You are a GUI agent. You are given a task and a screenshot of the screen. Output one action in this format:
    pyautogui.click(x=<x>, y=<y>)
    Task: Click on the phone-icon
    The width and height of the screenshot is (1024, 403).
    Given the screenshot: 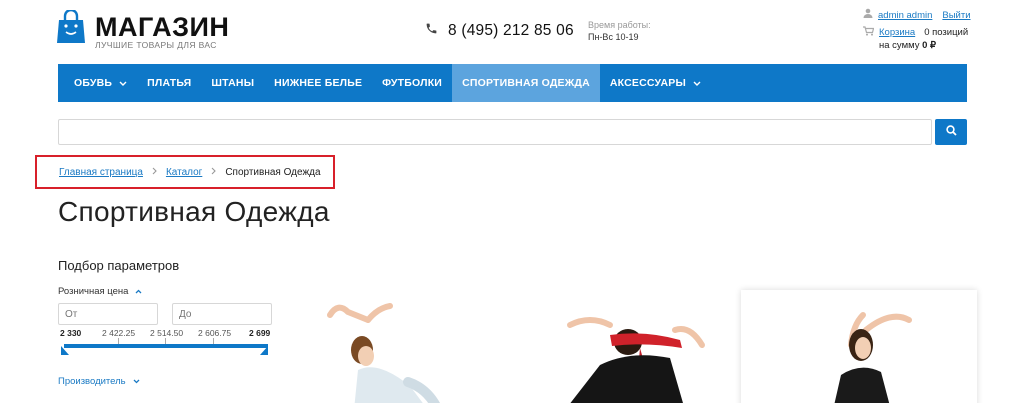 What is the action you would take?
    pyautogui.click(x=431, y=31)
    